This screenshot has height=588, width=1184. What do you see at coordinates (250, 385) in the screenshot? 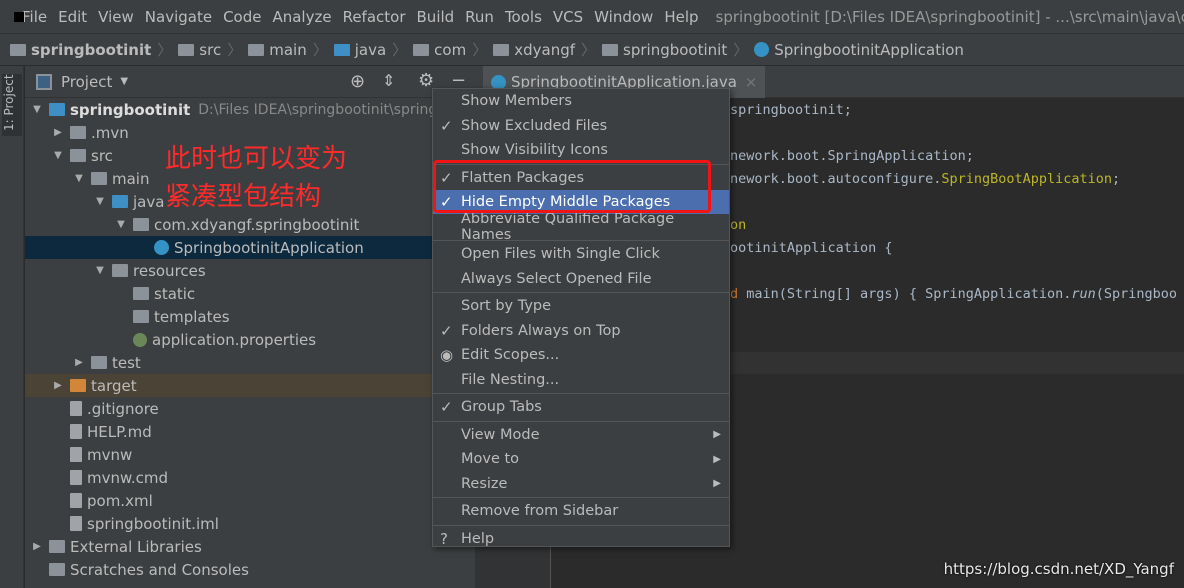
I see `tree-item: ▶ target` at bounding box center [250, 385].